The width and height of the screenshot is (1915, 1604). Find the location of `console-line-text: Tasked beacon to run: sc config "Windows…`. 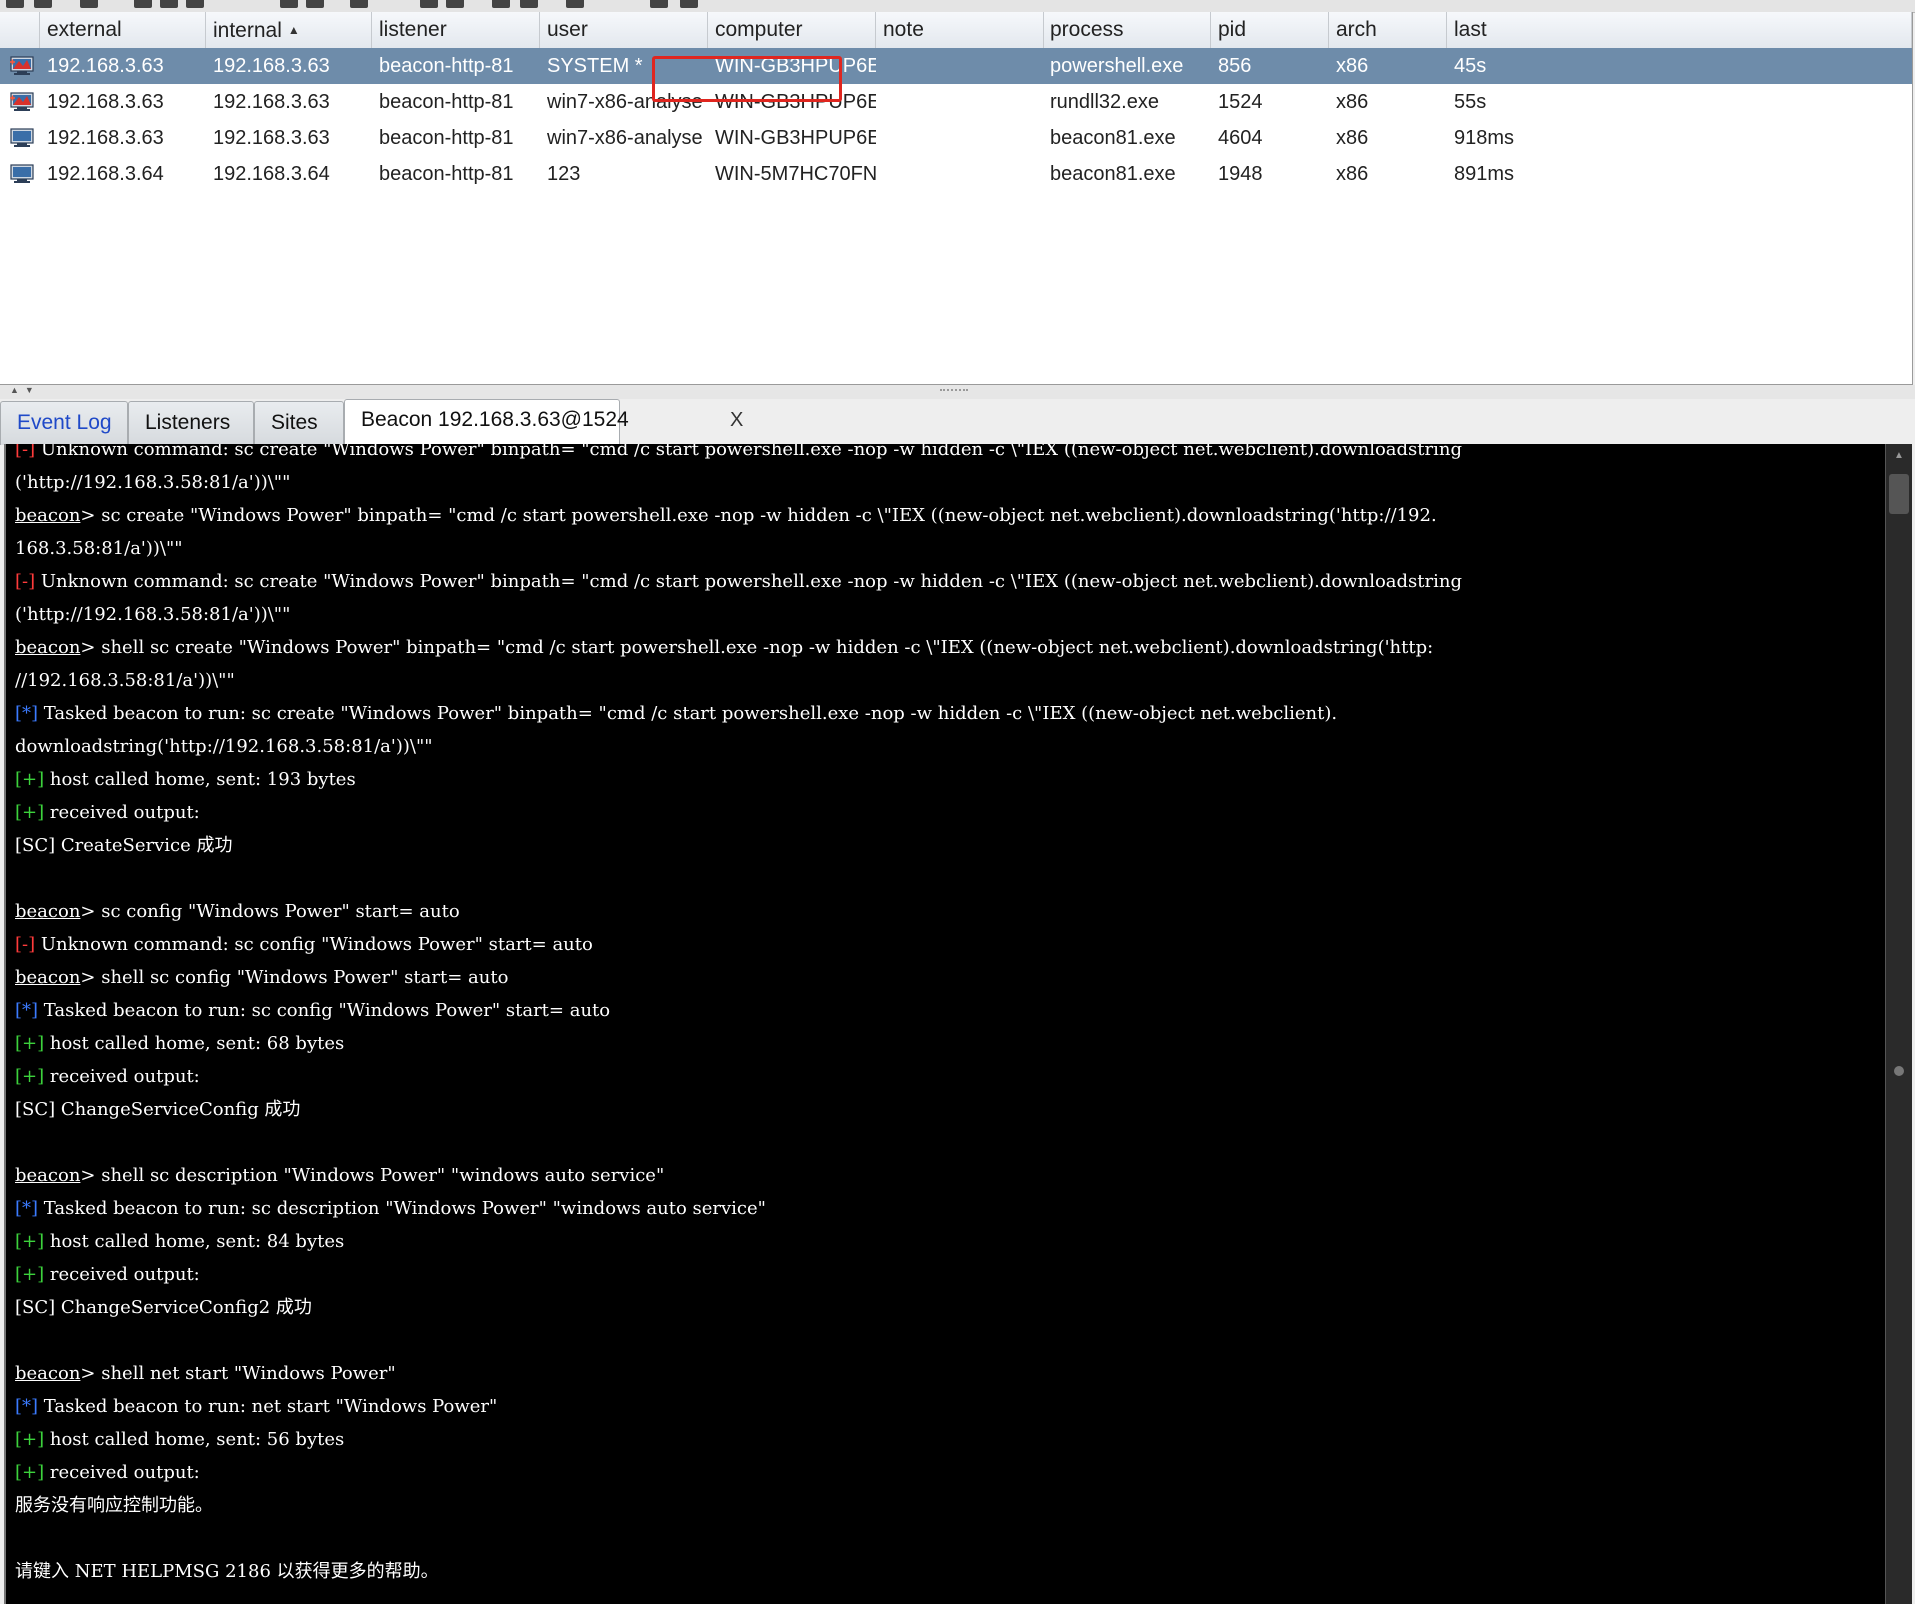

console-line-text: Tasked beacon to run: sc config "Windows… is located at coordinates (324, 1010).